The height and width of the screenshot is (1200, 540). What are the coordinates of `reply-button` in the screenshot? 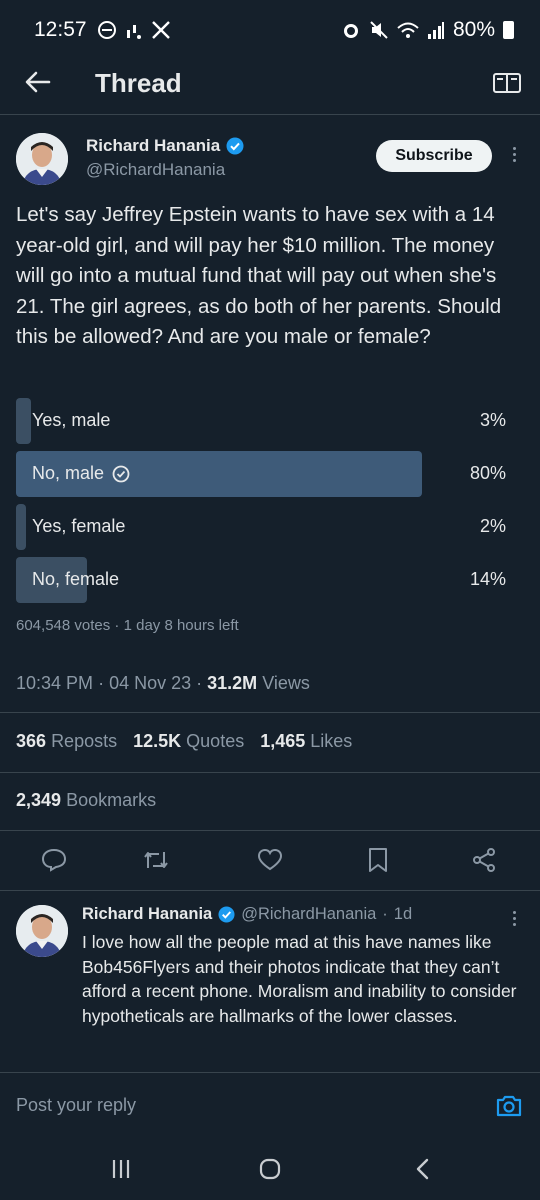 It's located at (54, 860).